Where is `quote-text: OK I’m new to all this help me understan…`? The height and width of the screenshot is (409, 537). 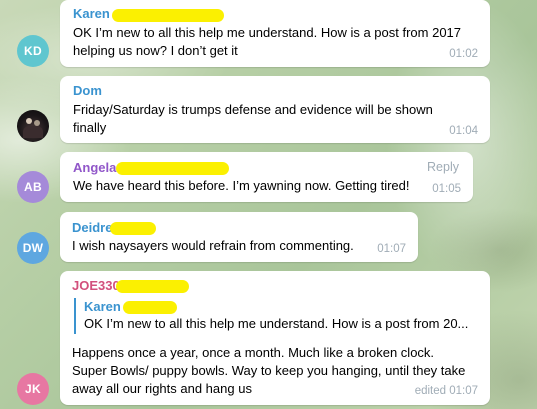 quote-text: OK I’m new to all this help me understan… is located at coordinates (276, 323).